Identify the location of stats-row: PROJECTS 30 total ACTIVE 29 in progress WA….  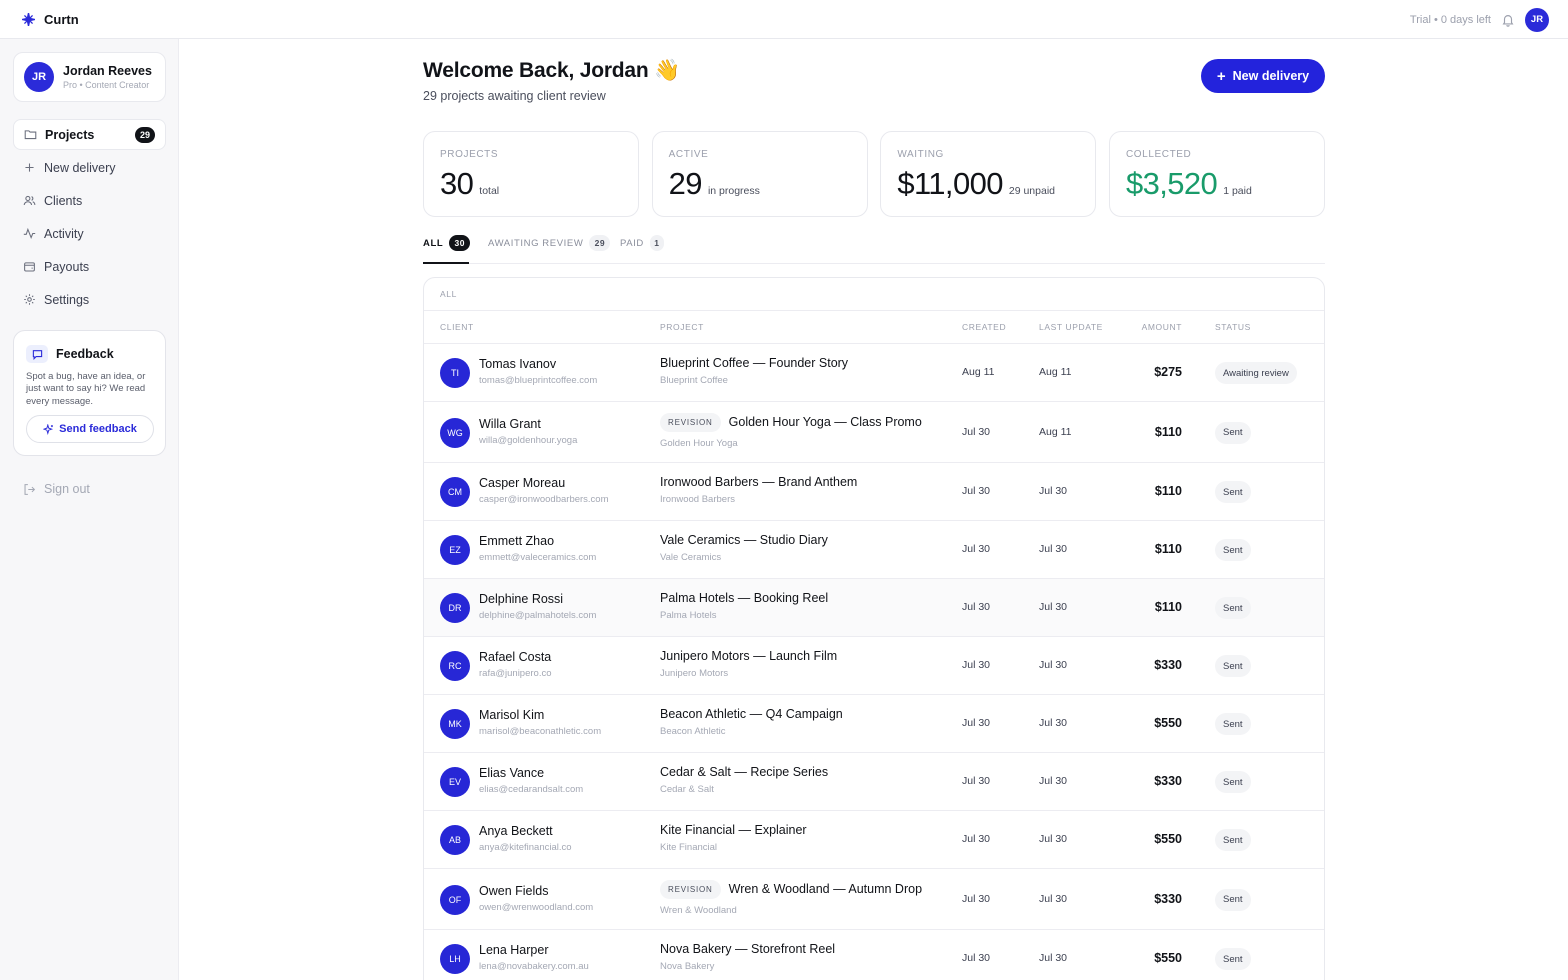
(874, 174).